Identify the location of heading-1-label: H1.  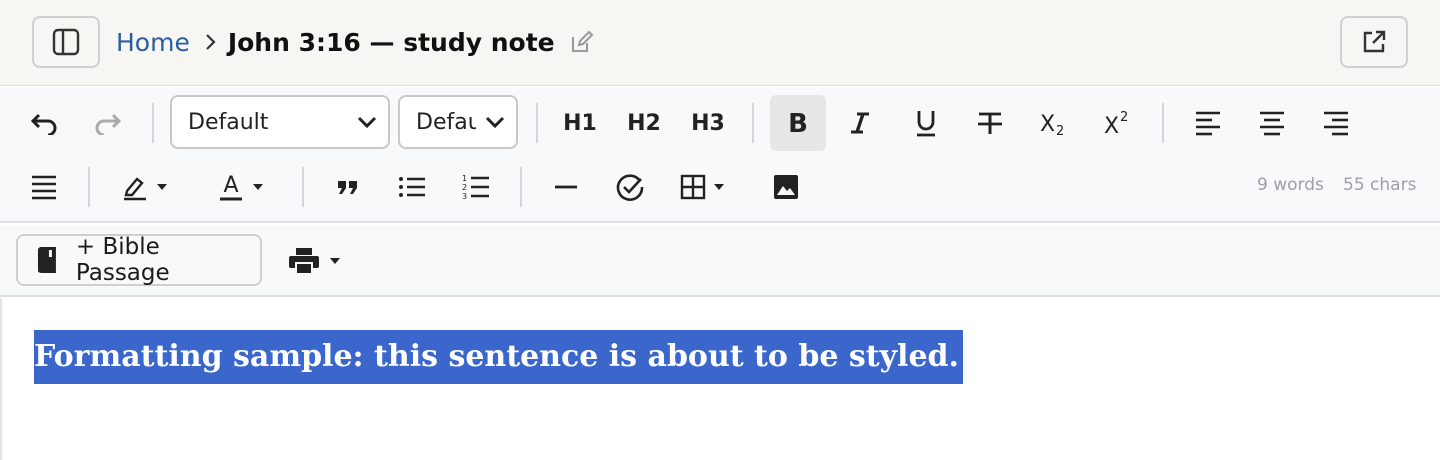
(580, 123).